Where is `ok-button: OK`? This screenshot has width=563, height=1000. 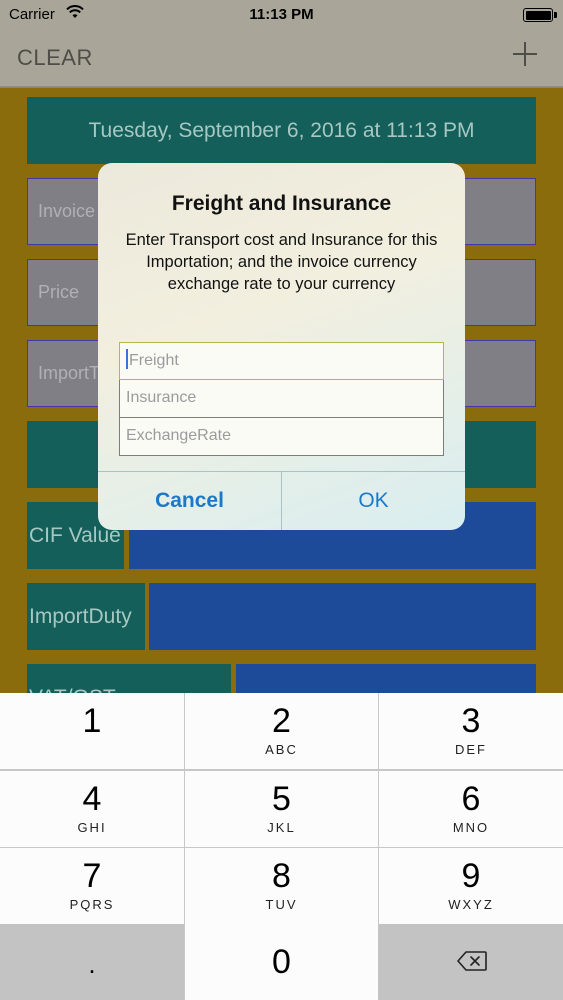
ok-button: OK is located at coordinates (373, 501).